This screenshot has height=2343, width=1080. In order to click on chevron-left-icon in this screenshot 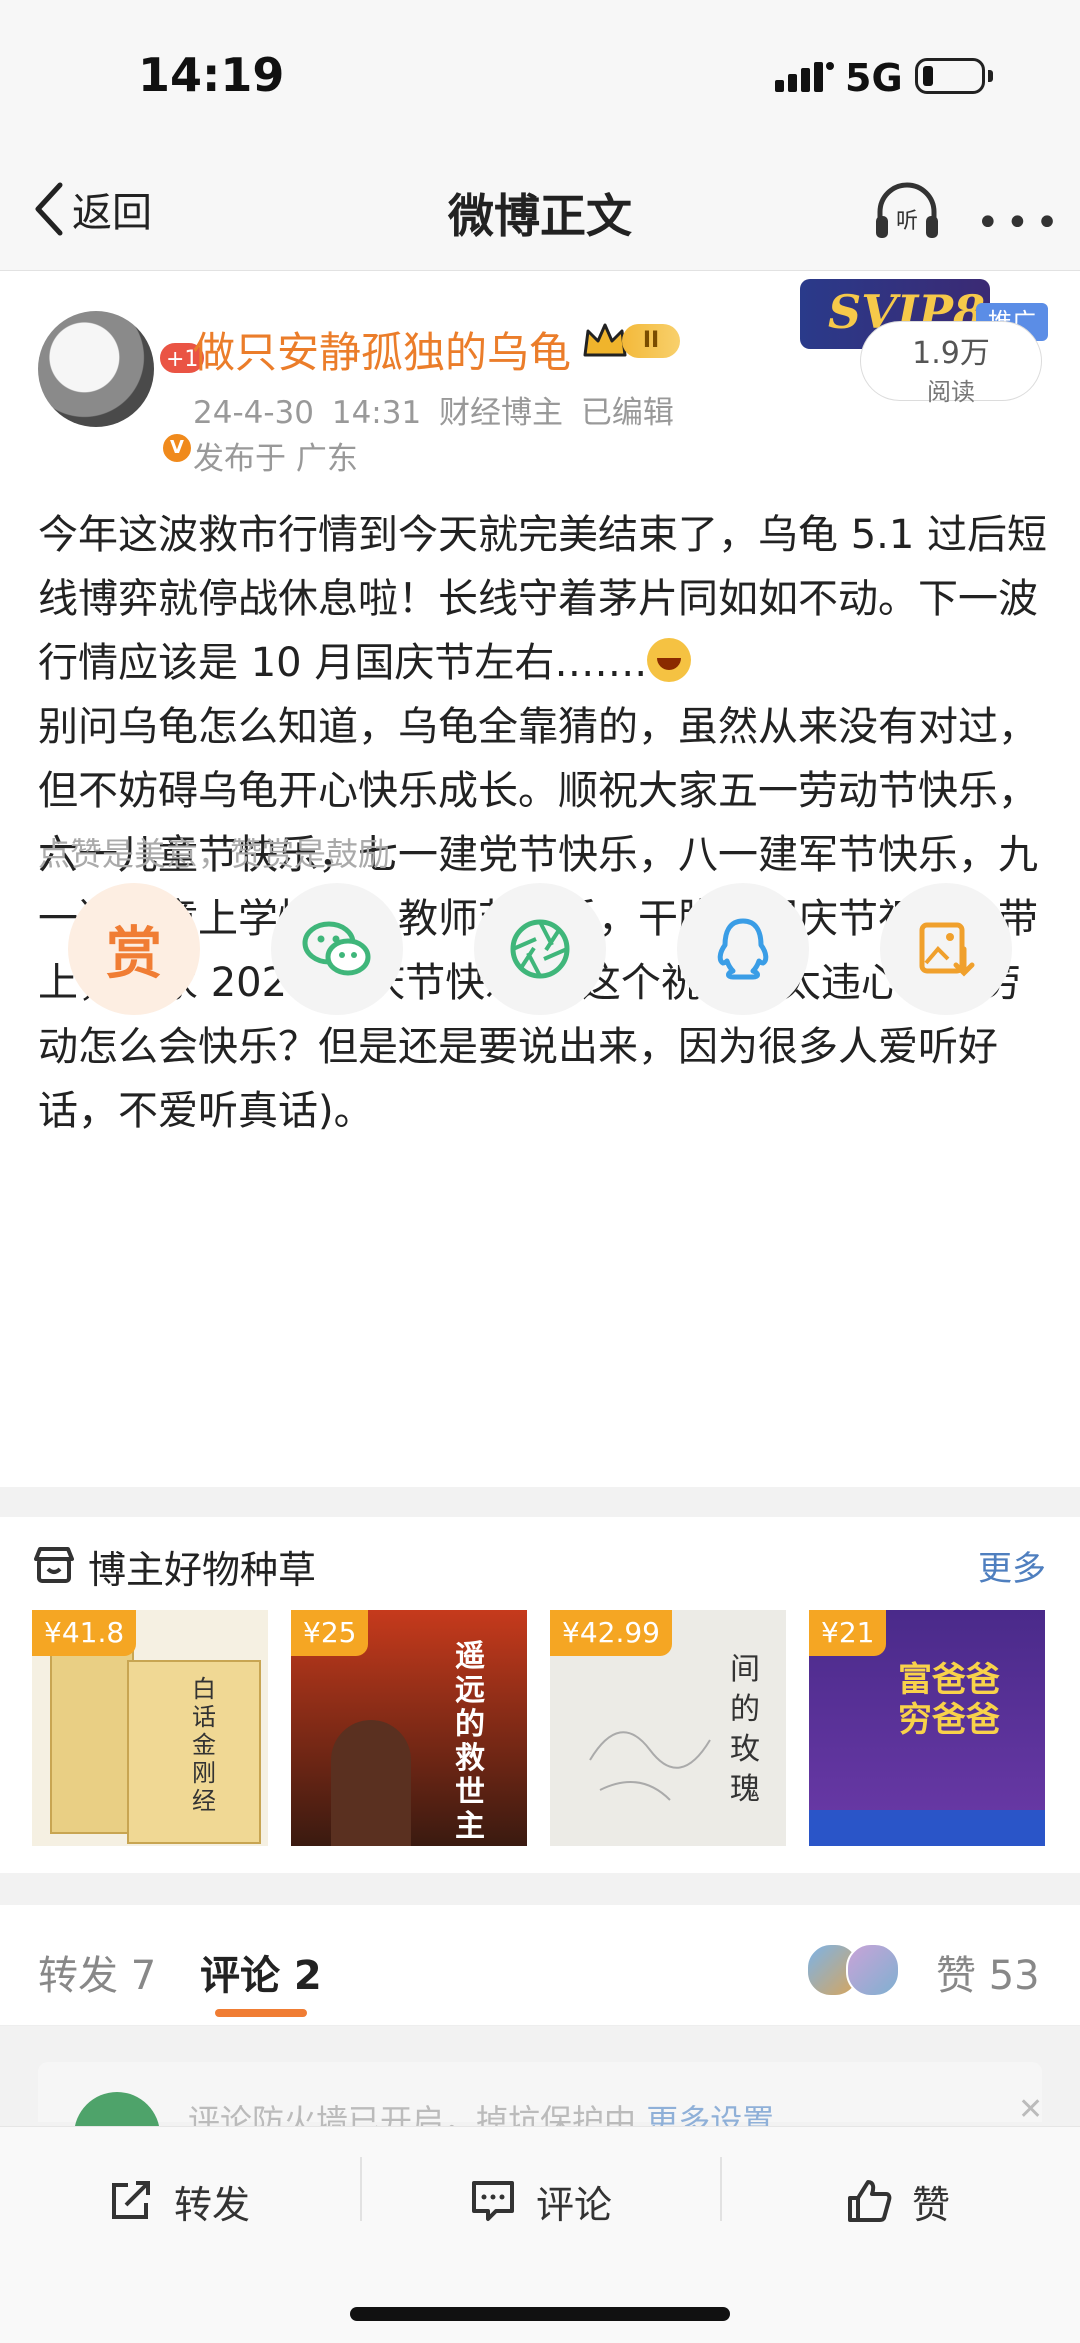, I will do `click(49, 209)`.